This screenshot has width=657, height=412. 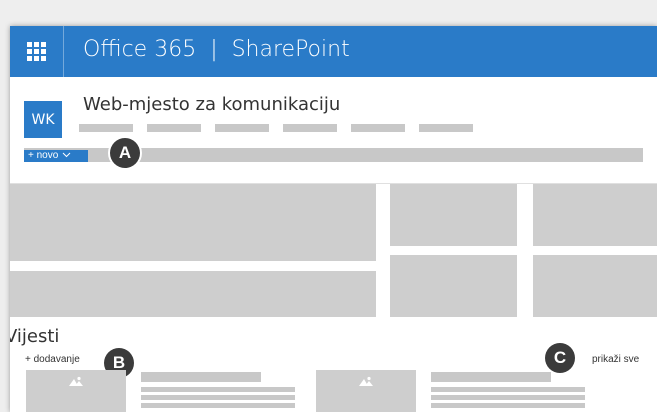 What do you see at coordinates (615, 359) in the screenshot?
I see `see-all-link: prikaži sve` at bounding box center [615, 359].